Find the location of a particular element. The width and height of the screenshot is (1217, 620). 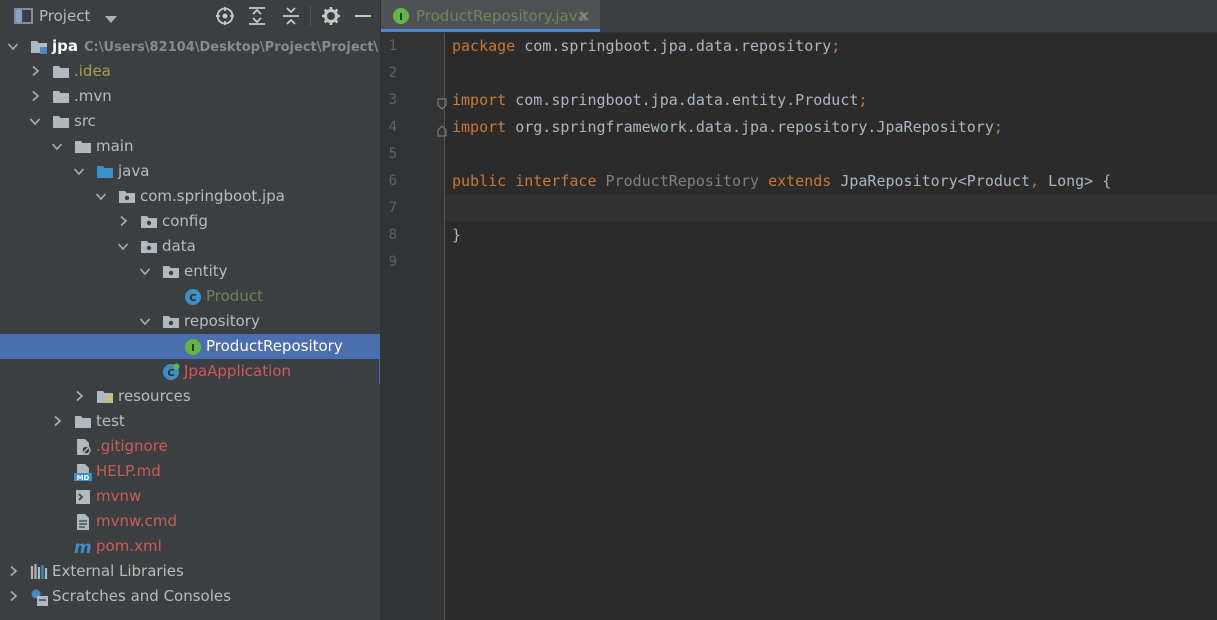

code-token: } is located at coordinates (457, 235).